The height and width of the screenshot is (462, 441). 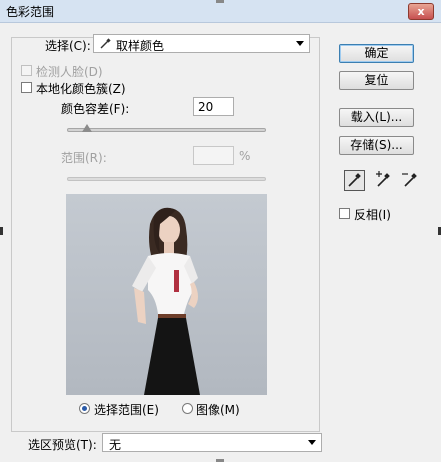 What do you see at coordinates (201, 43) in the screenshot?
I see `select-dropdown: 取样颜色` at bounding box center [201, 43].